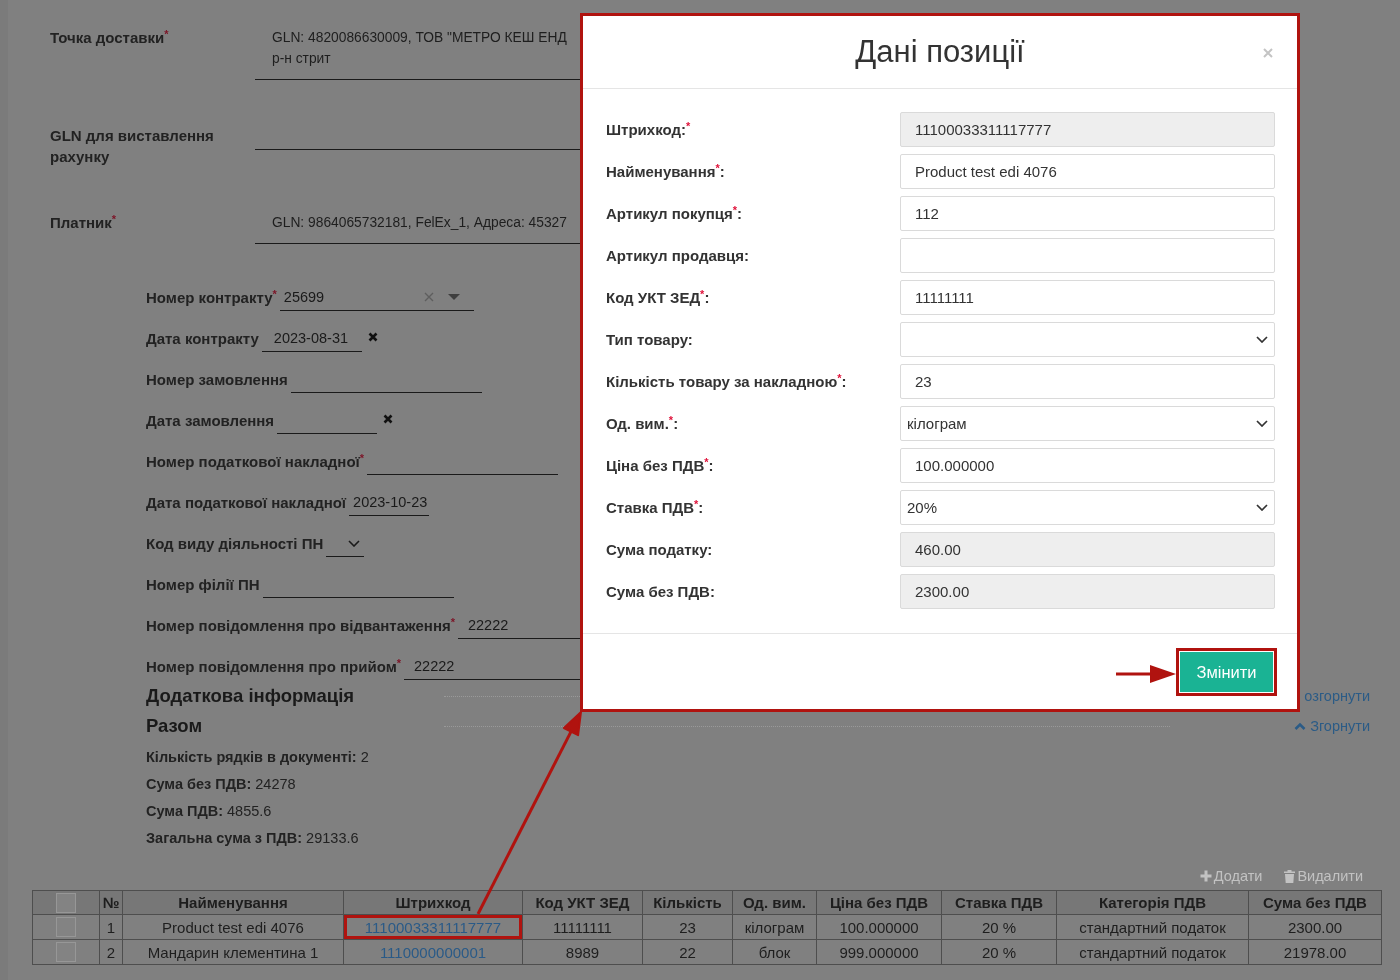 Image resolution: width=1400 pixels, height=980 pixels. I want to click on field-label: Номер контракту$^{*}$, so click(211, 297).